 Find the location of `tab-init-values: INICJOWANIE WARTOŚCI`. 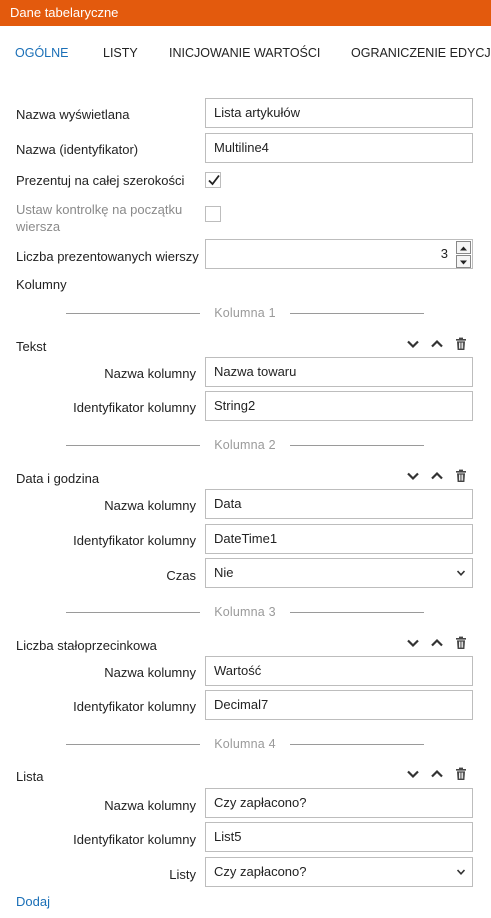

tab-init-values: INICJOWANIE WARTOŚCI is located at coordinates (244, 53).